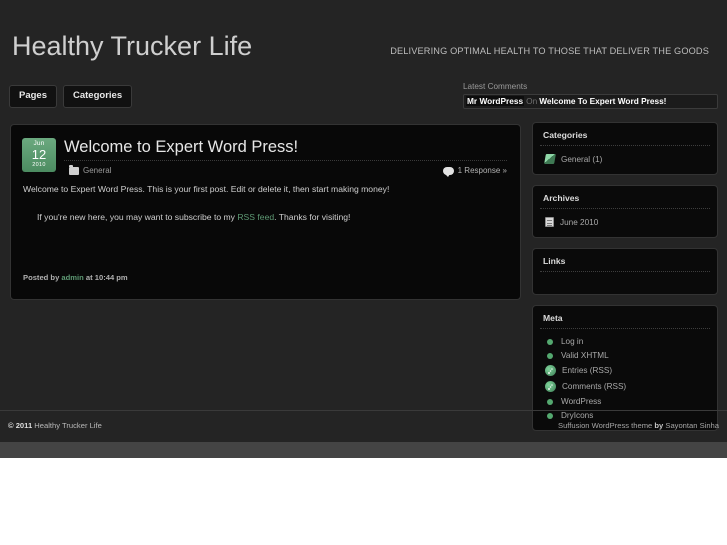 The height and width of the screenshot is (545, 727). I want to click on post-date-badge: Jun 12 2010, so click(39, 155).